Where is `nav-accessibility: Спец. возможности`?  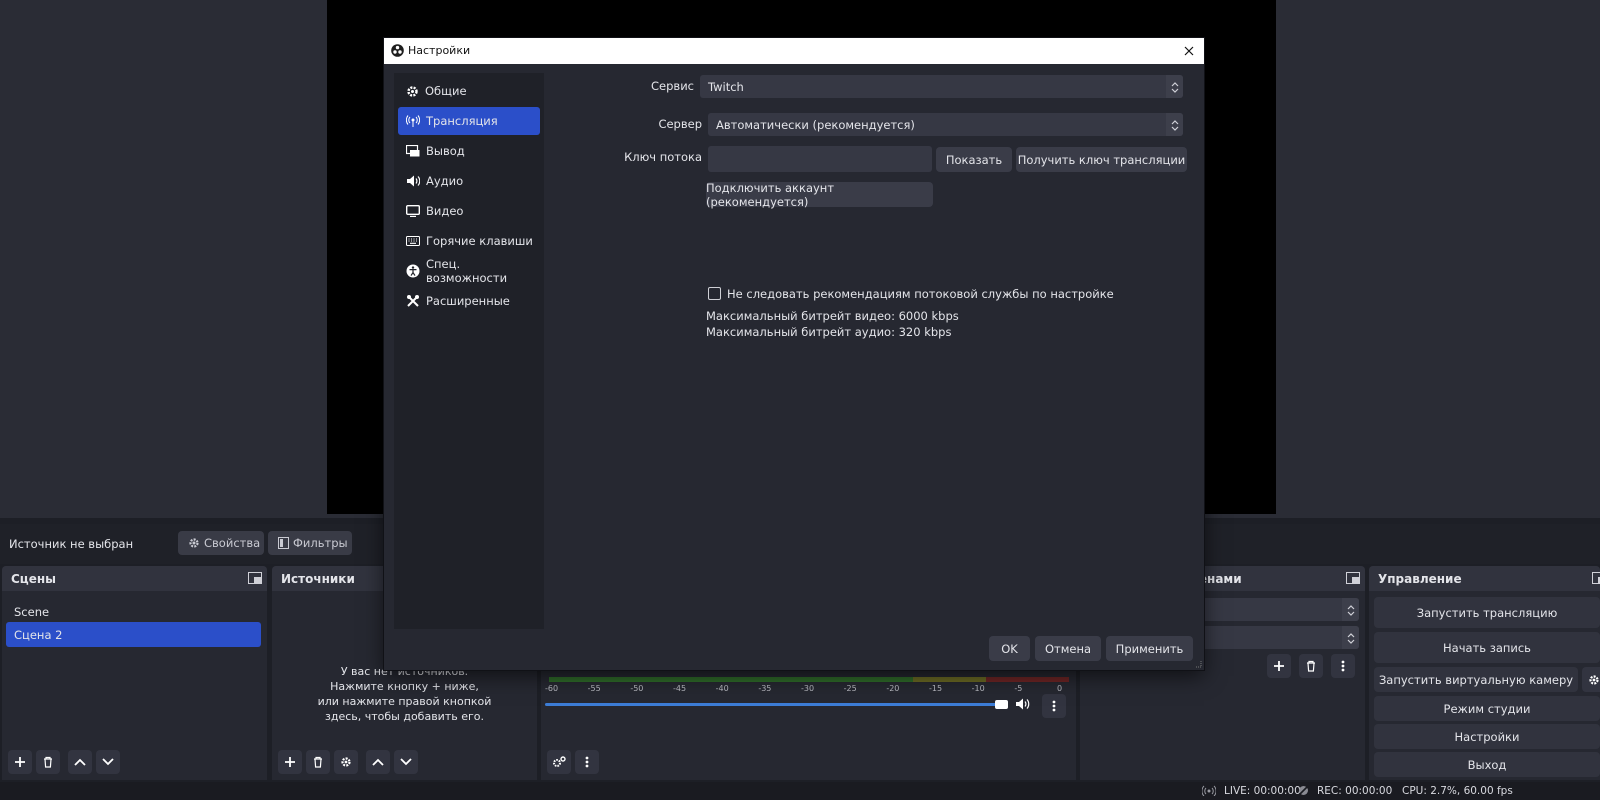
nav-accessibility: Спец. возможности is located at coordinates (469, 271).